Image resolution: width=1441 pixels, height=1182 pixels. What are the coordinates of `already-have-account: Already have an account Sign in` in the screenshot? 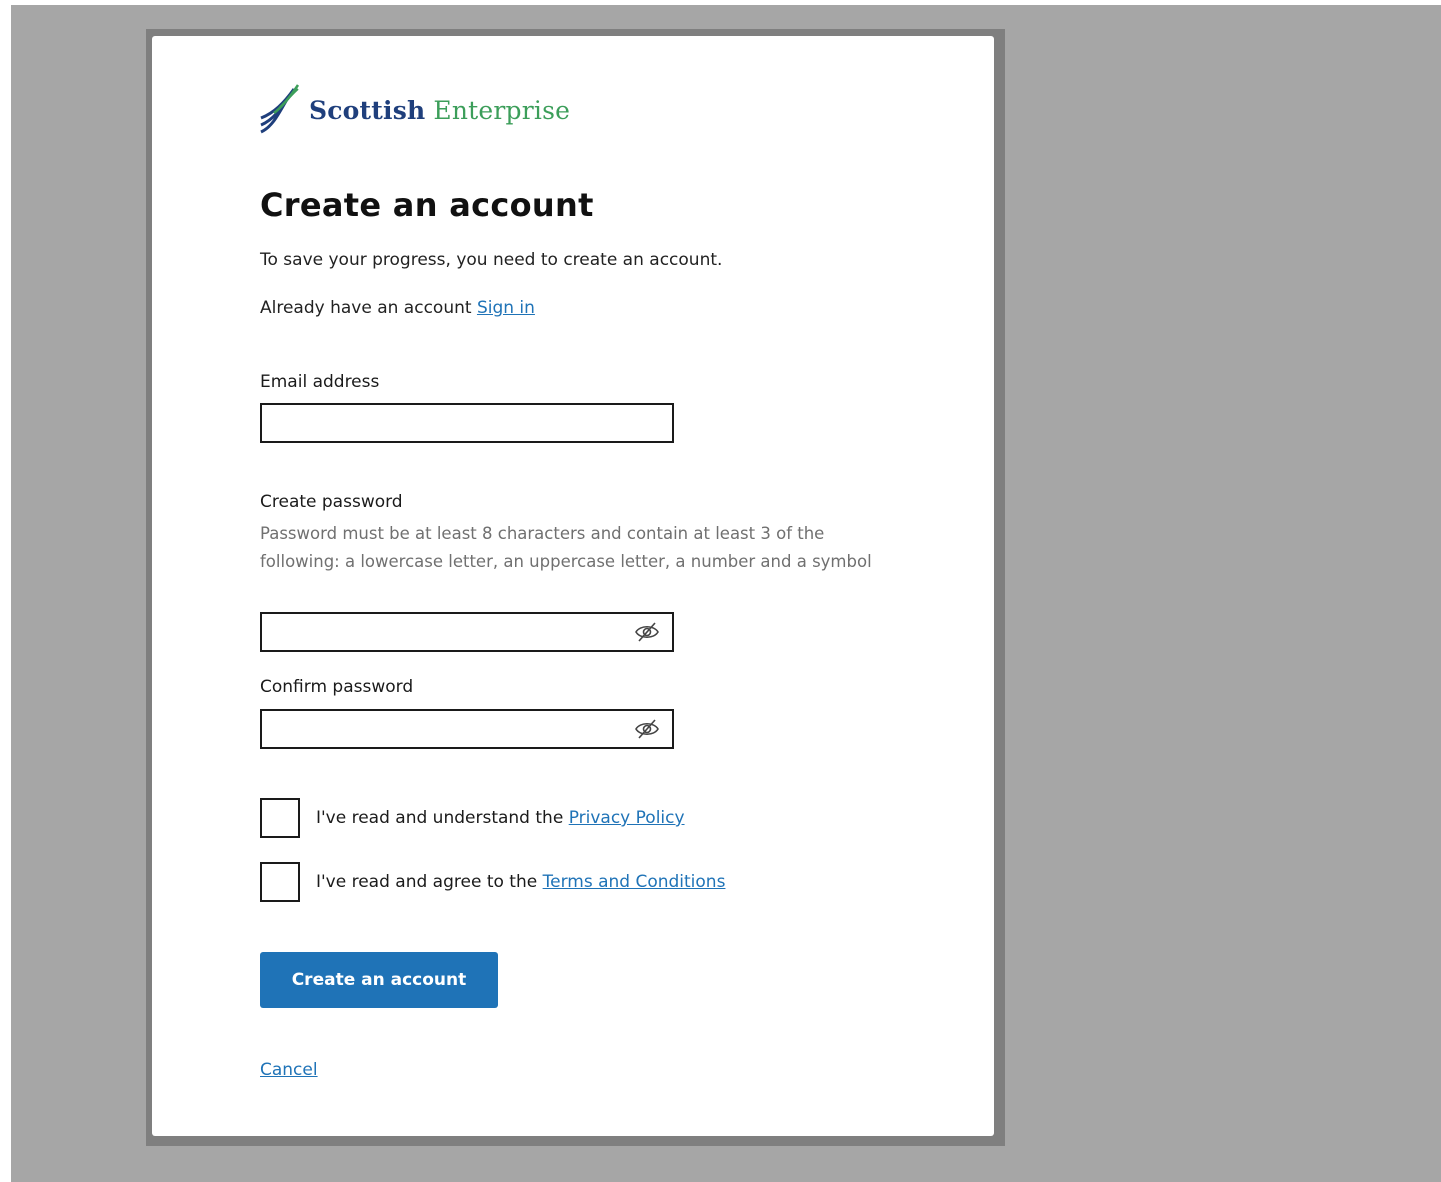 It's located at (397, 308).